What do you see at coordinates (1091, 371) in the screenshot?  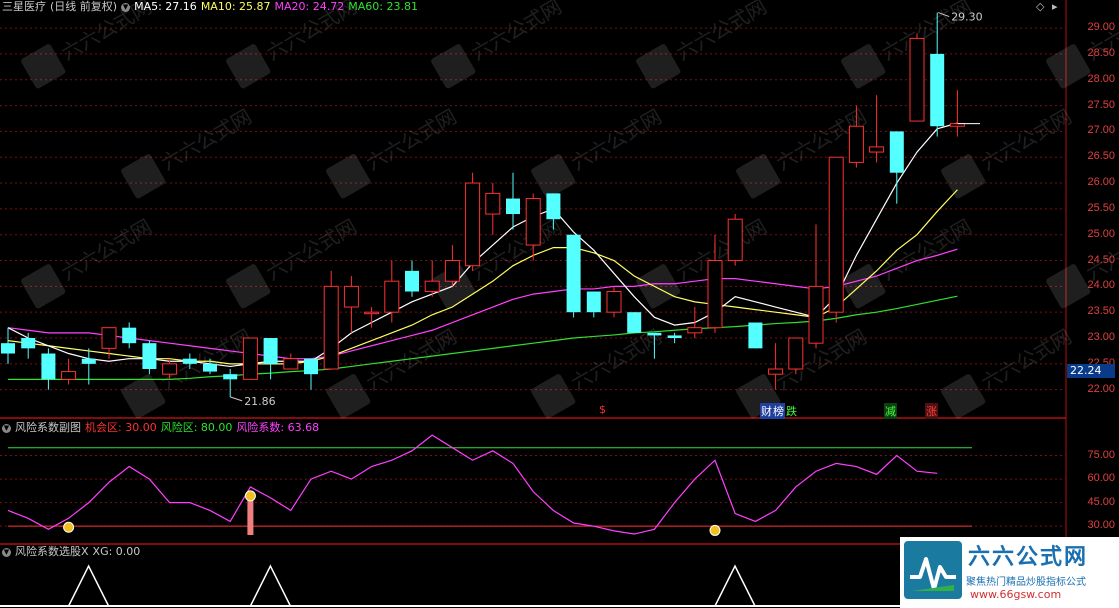 I see `current-price-tag: 22.24` at bounding box center [1091, 371].